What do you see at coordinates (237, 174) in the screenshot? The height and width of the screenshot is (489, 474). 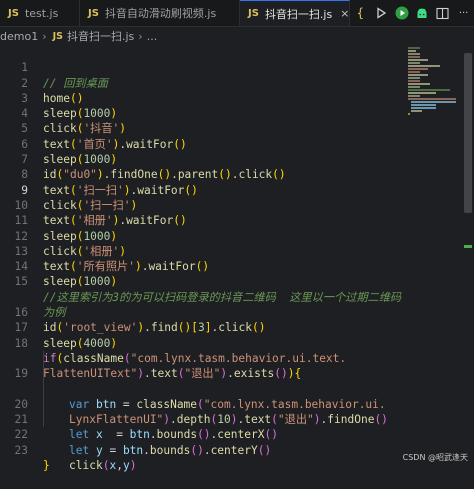 I see `code-line: 8 text('扫一扫').waitFor()` at bounding box center [237, 174].